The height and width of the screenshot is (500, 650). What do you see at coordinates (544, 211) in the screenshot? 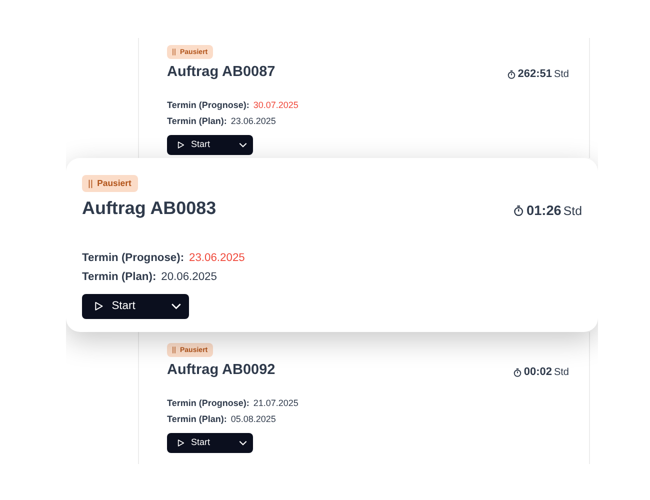
I see `timer-value: 01:26` at bounding box center [544, 211].